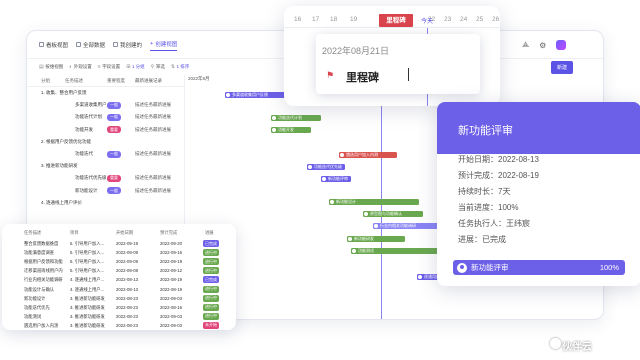 The image size is (640, 360). Describe the element at coordinates (326, 167) in the screenshot. I see `gantt-bar: 功能迭代优先级` at that location.